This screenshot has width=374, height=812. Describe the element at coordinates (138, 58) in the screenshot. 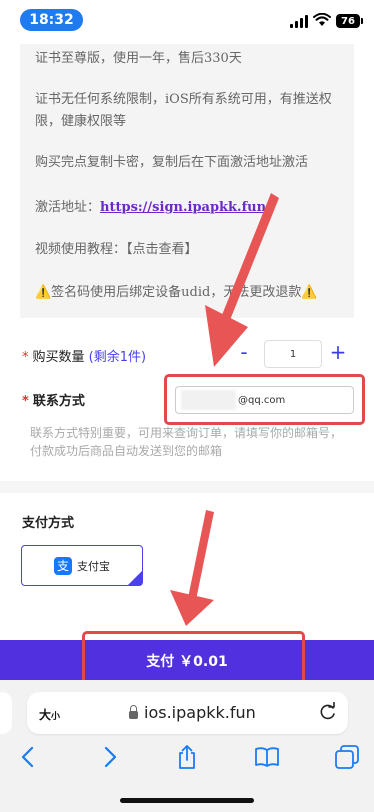

I see `description-line: 证书至尊版，使用一年，售后330天` at that location.